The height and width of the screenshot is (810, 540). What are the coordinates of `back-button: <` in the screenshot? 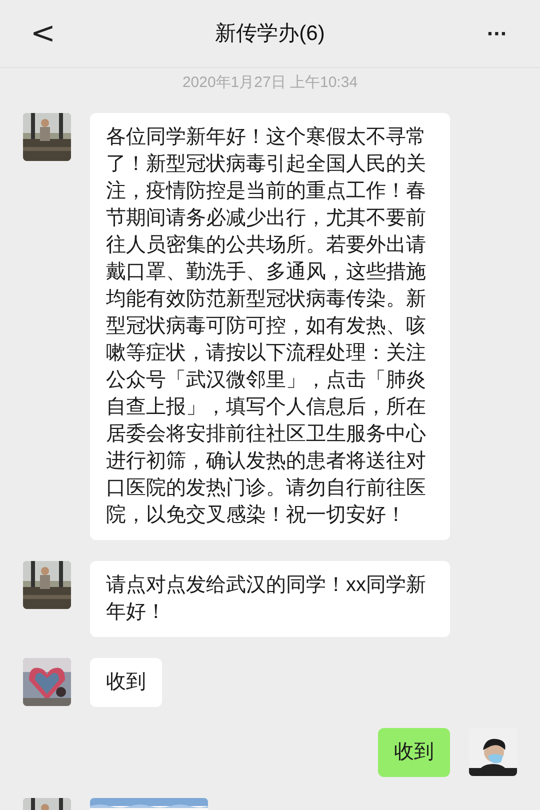 It's located at (43, 33).